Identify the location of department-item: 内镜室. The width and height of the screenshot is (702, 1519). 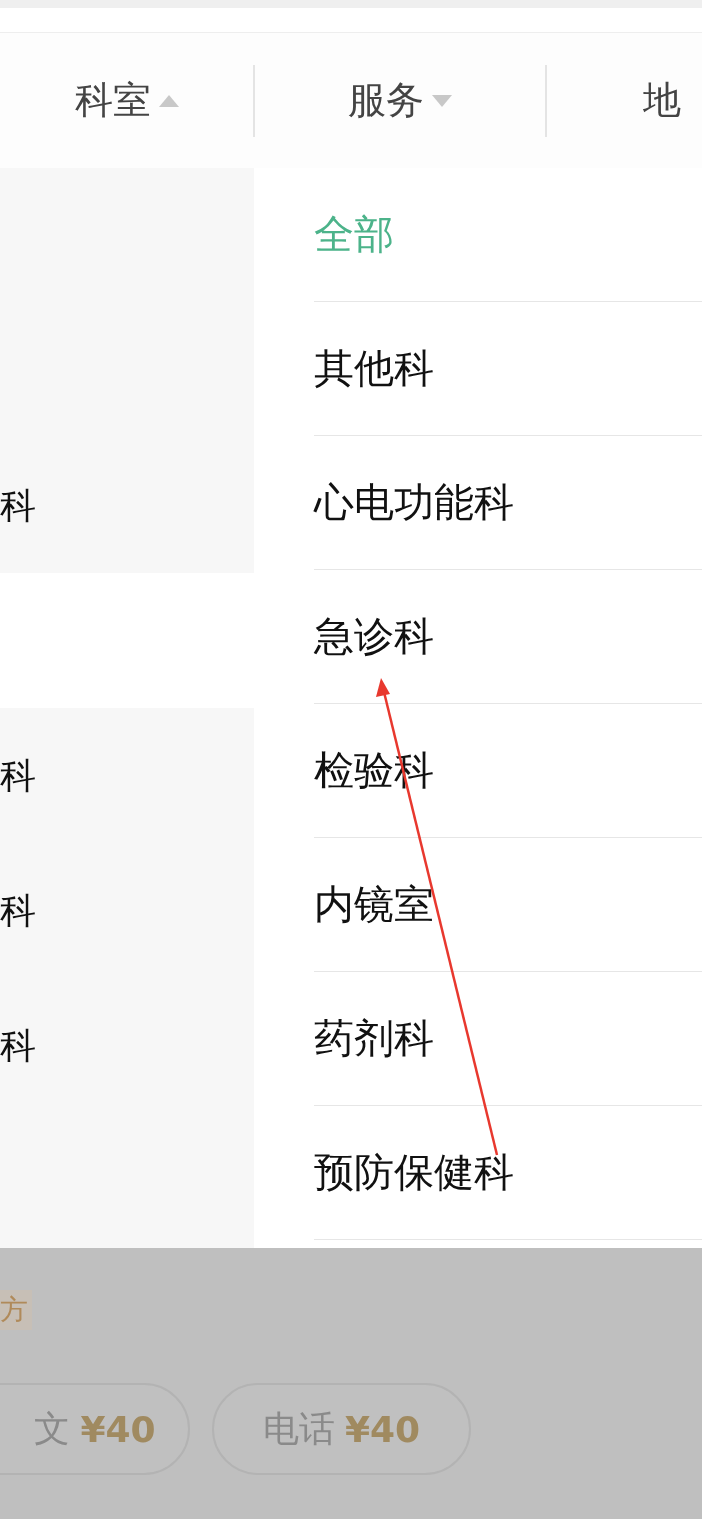
(508, 905).